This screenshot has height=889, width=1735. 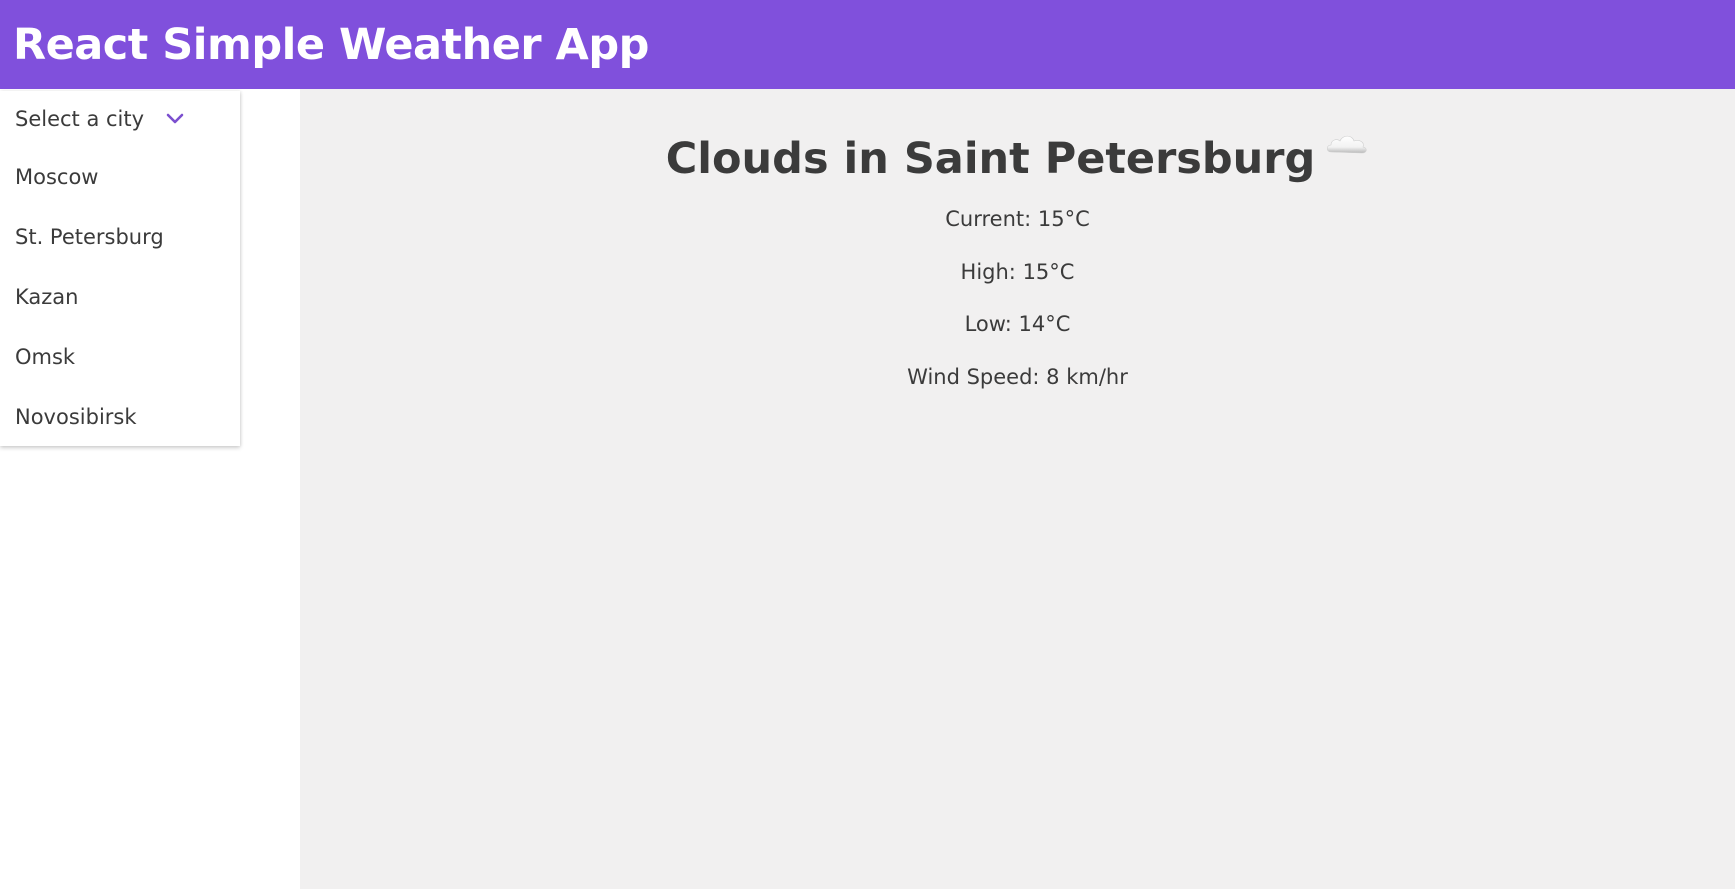 What do you see at coordinates (120, 297) in the screenshot?
I see `city-option-kazan: Kazan` at bounding box center [120, 297].